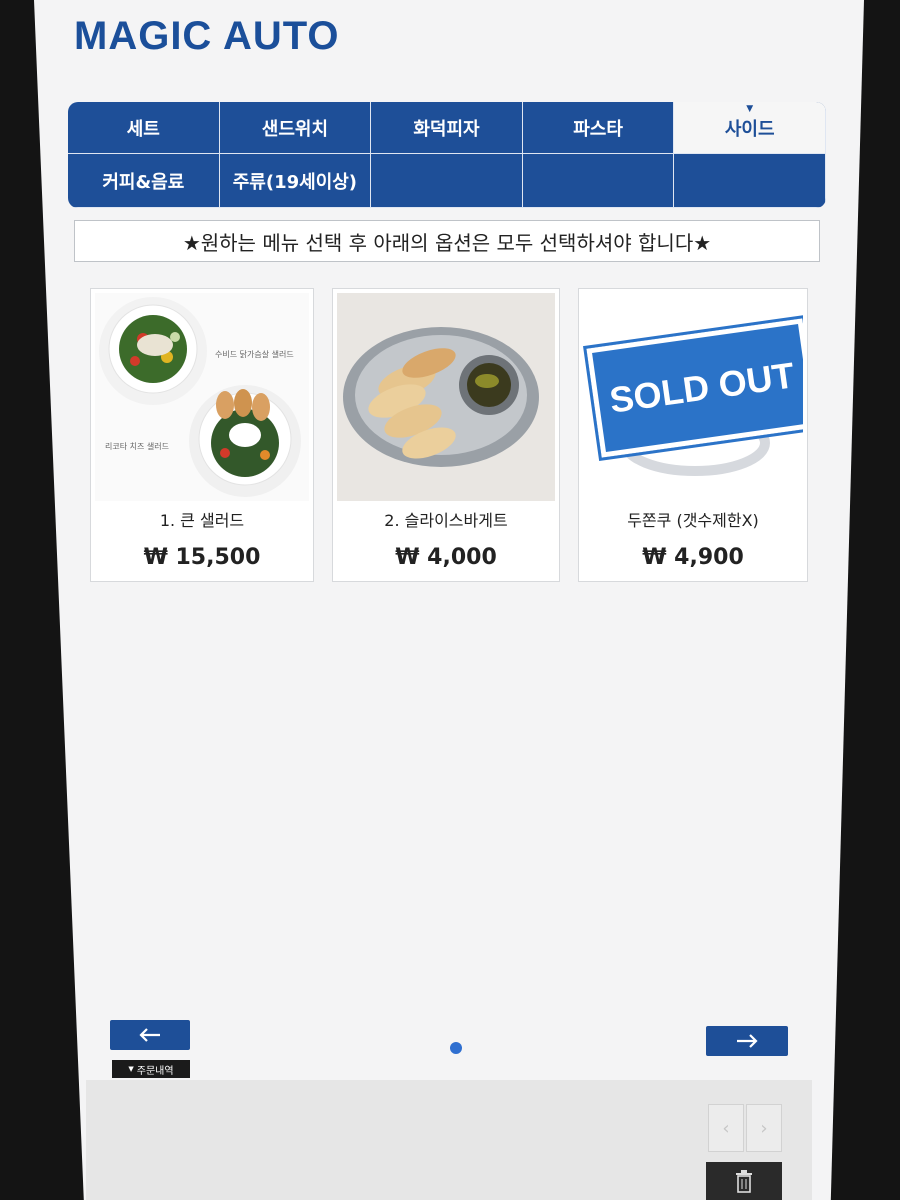 The height and width of the screenshot is (1200, 900). I want to click on menu-name: 두쫀쿠 (갯수제한X), so click(693, 520).